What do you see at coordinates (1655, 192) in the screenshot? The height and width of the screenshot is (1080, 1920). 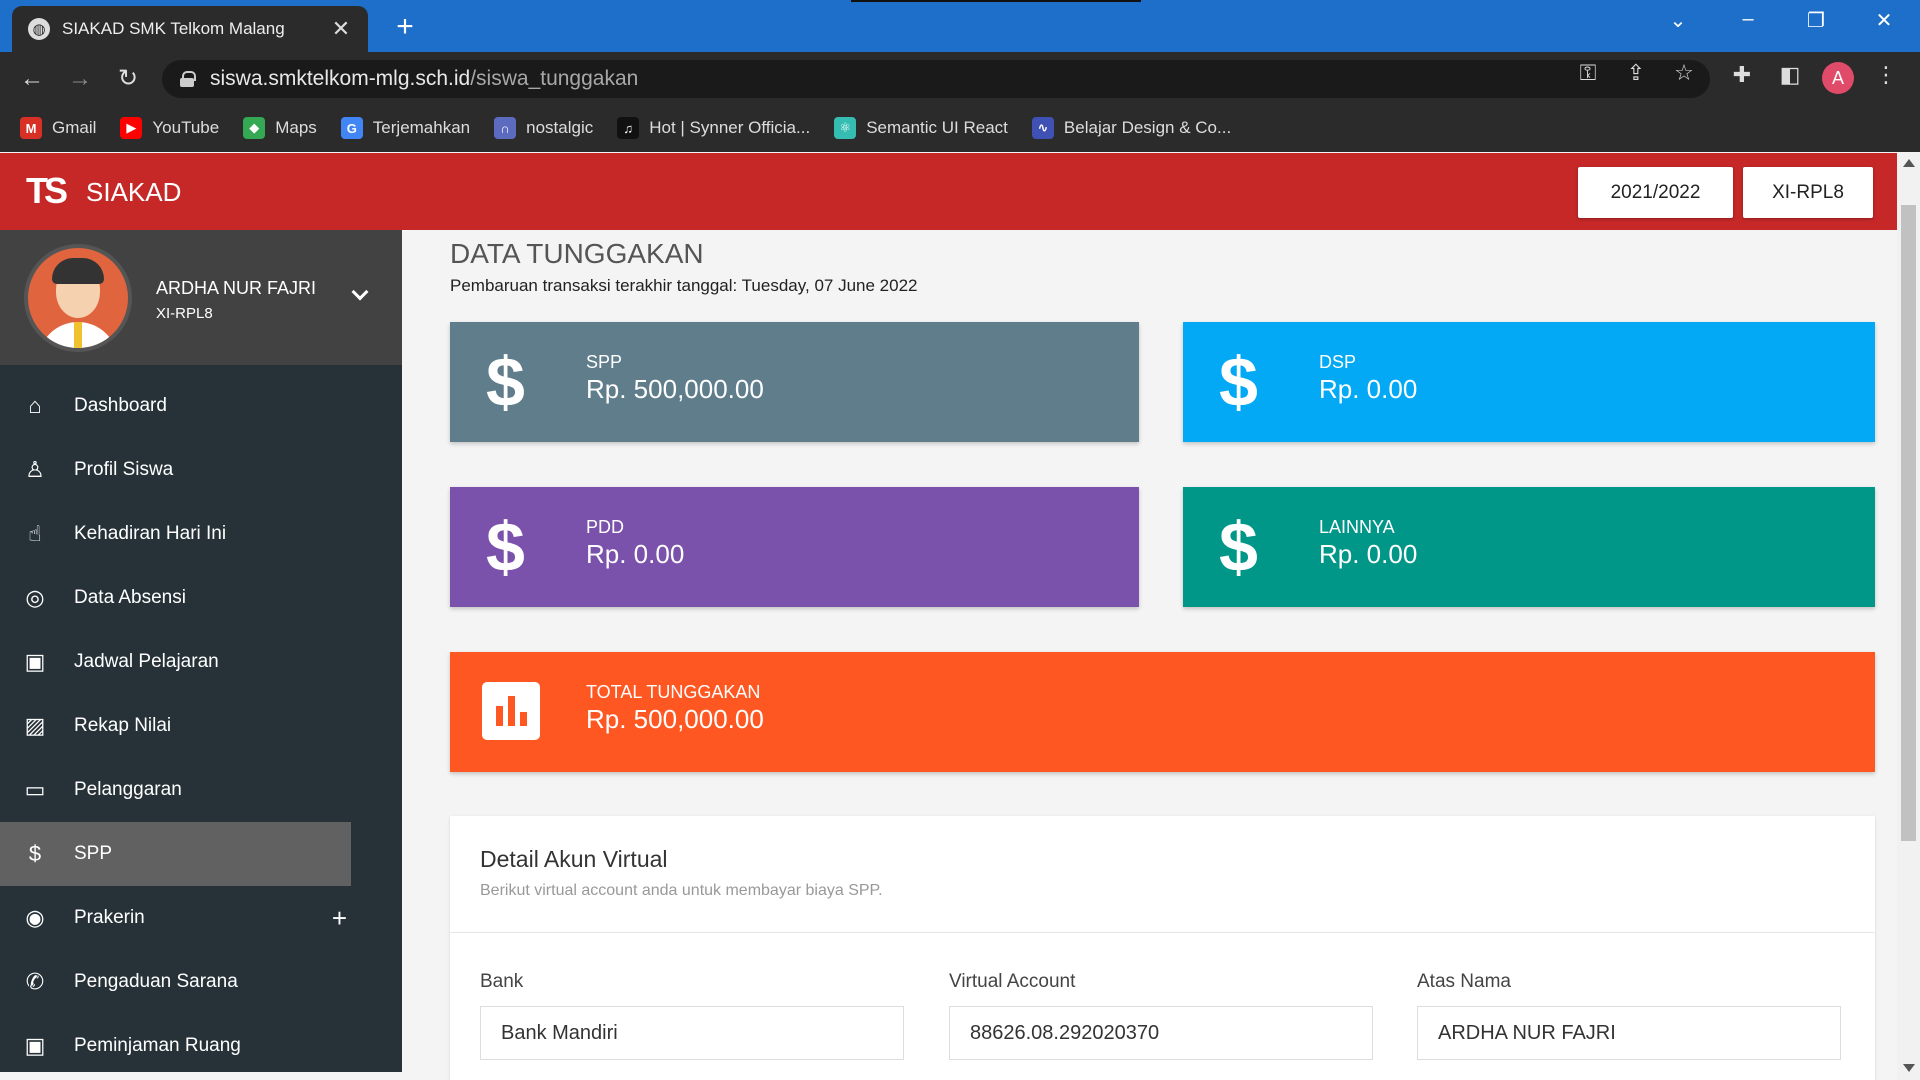 I see `academic-year-button: 2021/2022` at bounding box center [1655, 192].